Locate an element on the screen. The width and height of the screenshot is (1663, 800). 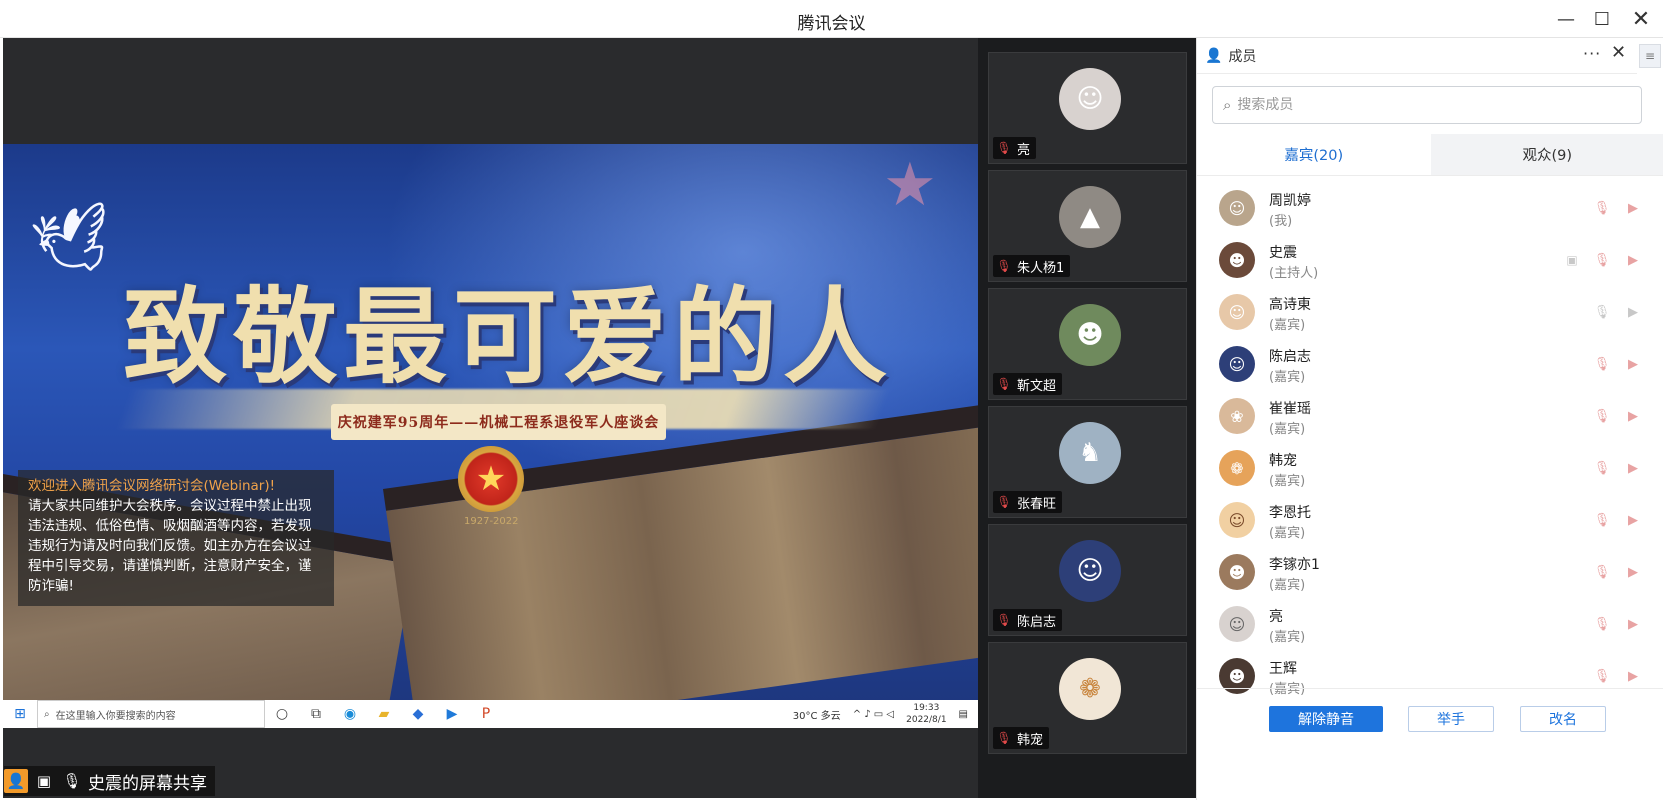
video-tile: ♞ 🎙 张春旺 is located at coordinates (1087, 462).